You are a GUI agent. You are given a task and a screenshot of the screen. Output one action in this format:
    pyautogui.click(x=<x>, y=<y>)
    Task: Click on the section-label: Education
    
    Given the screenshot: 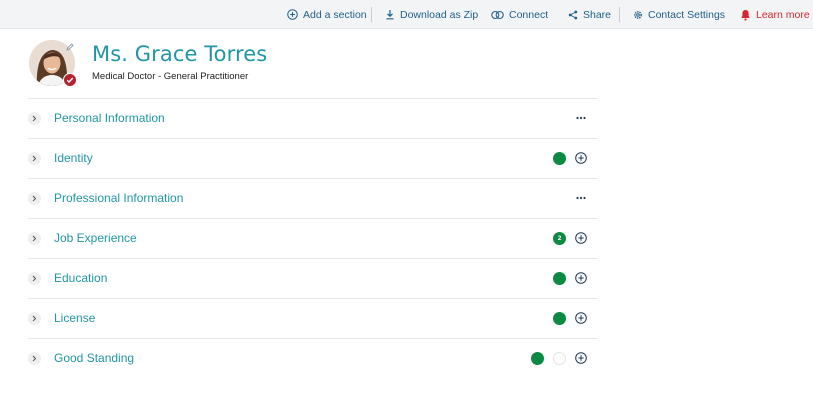 What is the action you would take?
    pyautogui.click(x=81, y=278)
    